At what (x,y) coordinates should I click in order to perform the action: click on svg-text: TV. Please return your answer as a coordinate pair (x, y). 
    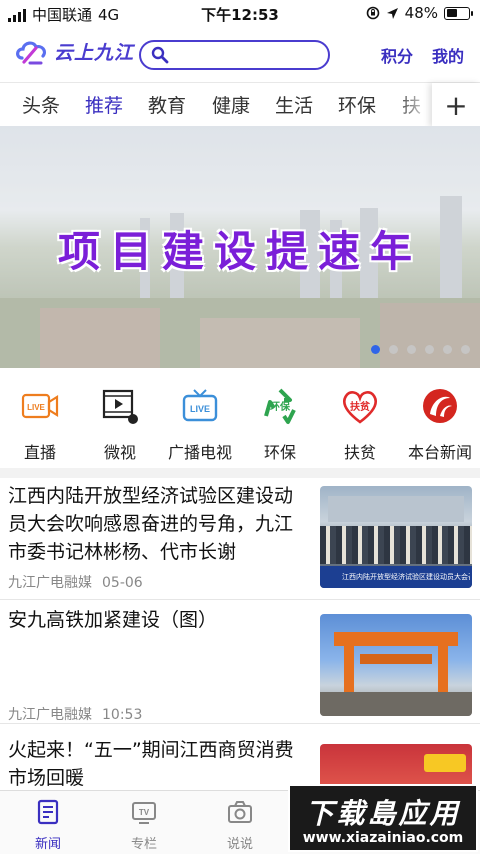
    Looking at the image, I should click on (144, 812).